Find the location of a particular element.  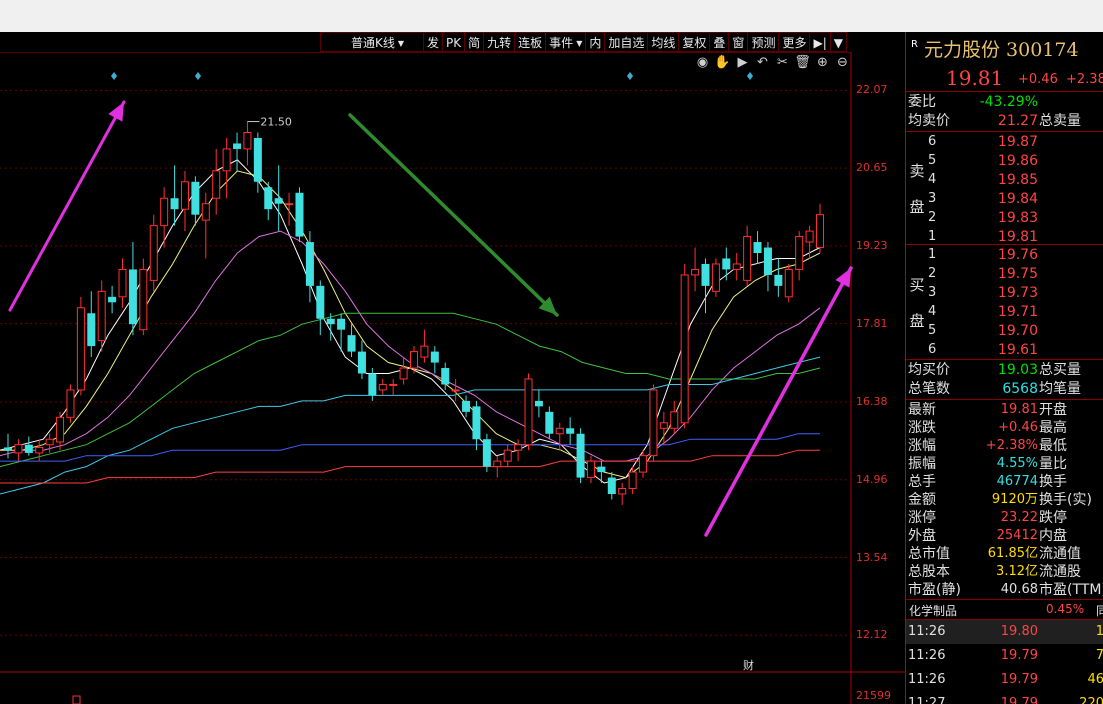

toolbar-button-7: 内 is located at coordinates (596, 42).